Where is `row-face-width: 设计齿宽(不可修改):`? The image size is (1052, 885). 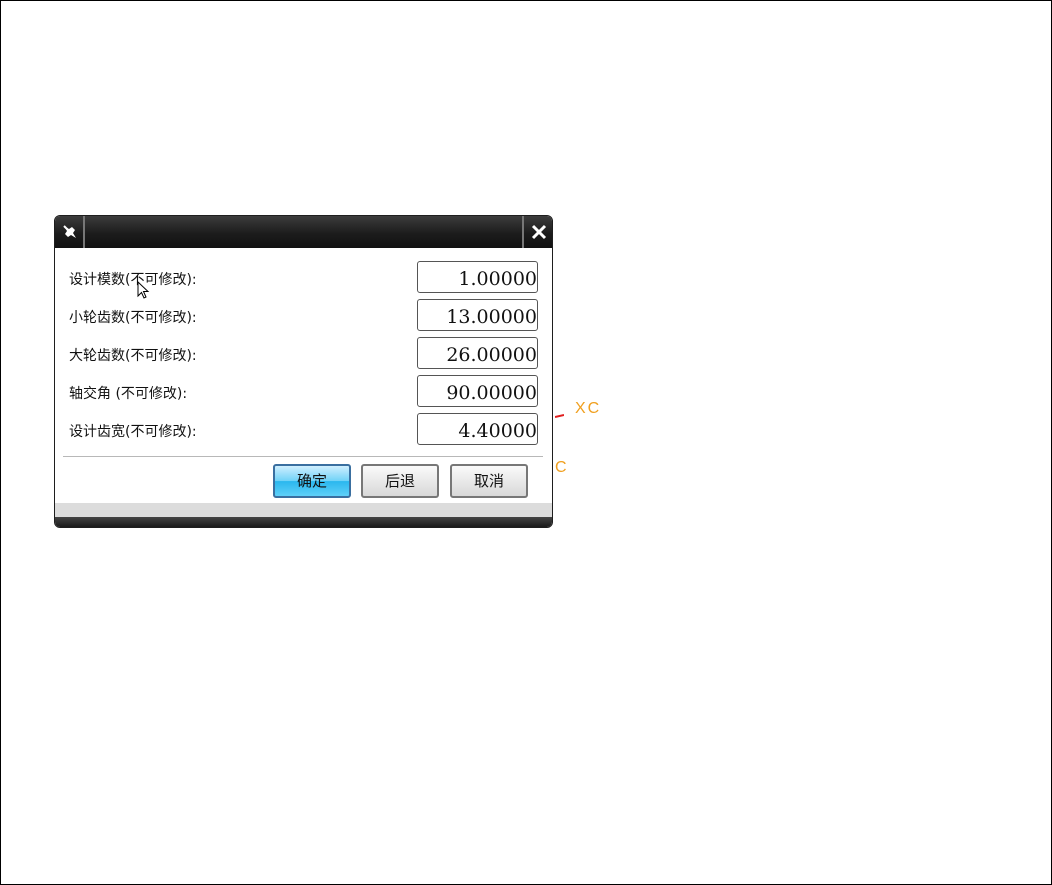 row-face-width: 设计齿宽(不可修改): is located at coordinates (303, 429).